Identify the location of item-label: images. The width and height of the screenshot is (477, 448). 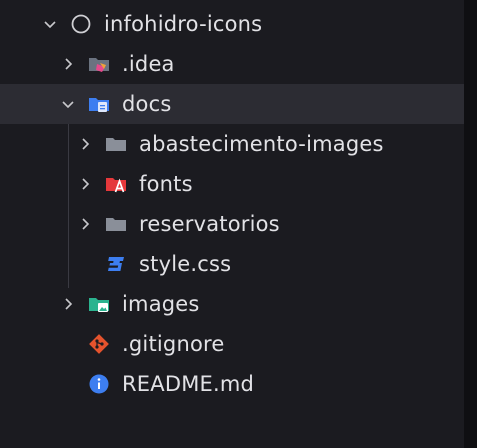
(161, 304).